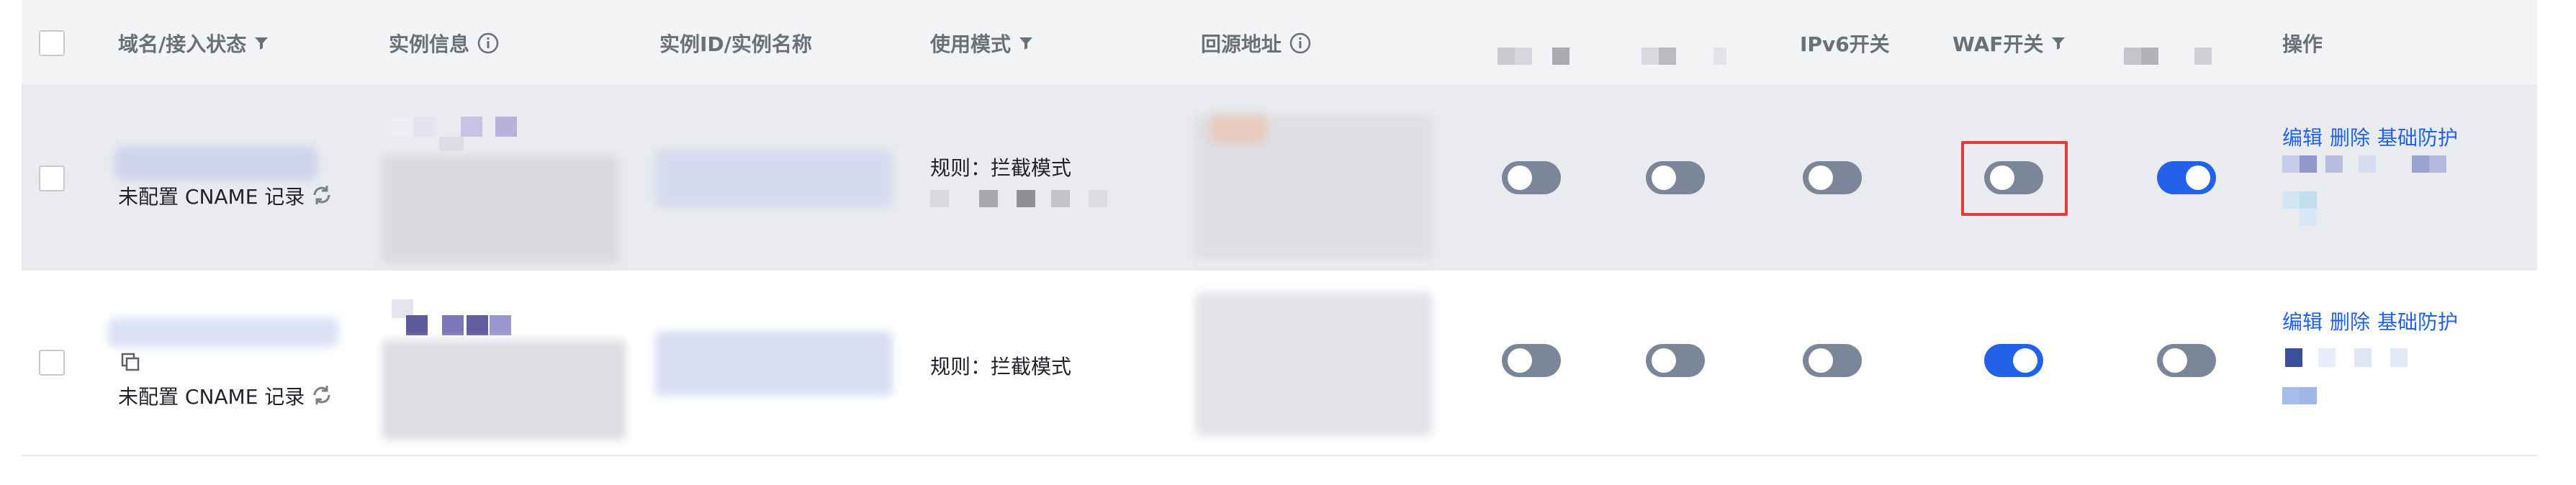  What do you see at coordinates (1314, 364) in the screenshot?
I see `origin-address-redacted` at bounding box center [1314, 364].